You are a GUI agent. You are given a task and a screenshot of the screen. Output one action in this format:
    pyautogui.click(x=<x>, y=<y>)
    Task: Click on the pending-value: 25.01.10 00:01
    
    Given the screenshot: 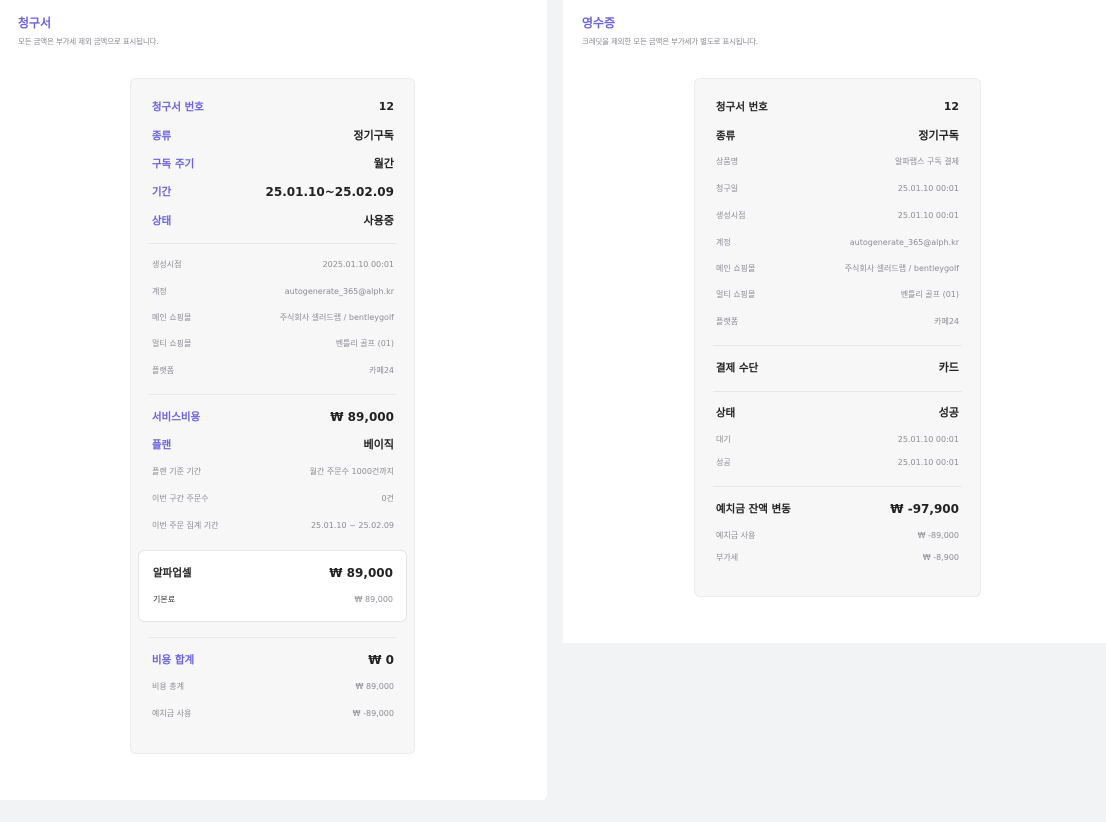 What is the action you would take?
    pyautogui.click(x=928, y=439)
    